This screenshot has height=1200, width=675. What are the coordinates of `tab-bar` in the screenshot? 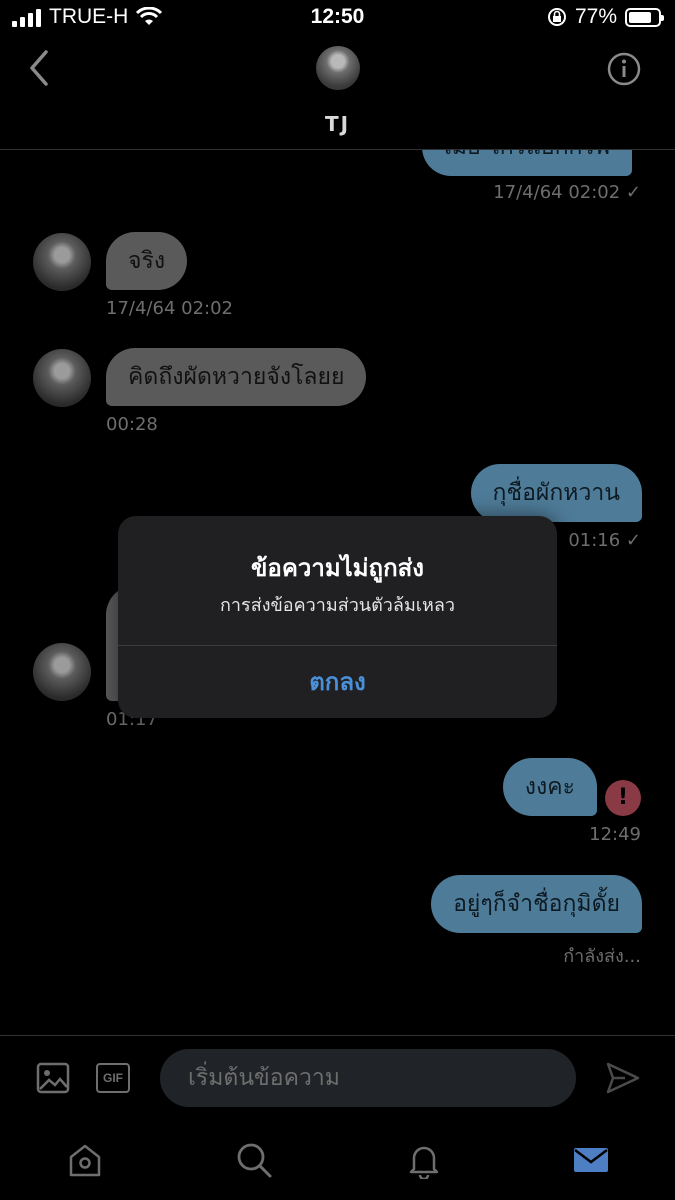 It's located at (337, 1161).